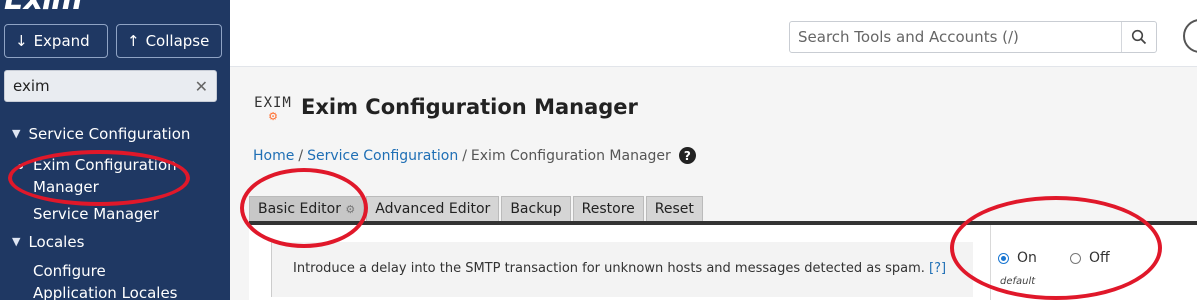 The image size is (1197, 300). I want to click on nav-section-locales: ▼ Locales, so click(115, 242).